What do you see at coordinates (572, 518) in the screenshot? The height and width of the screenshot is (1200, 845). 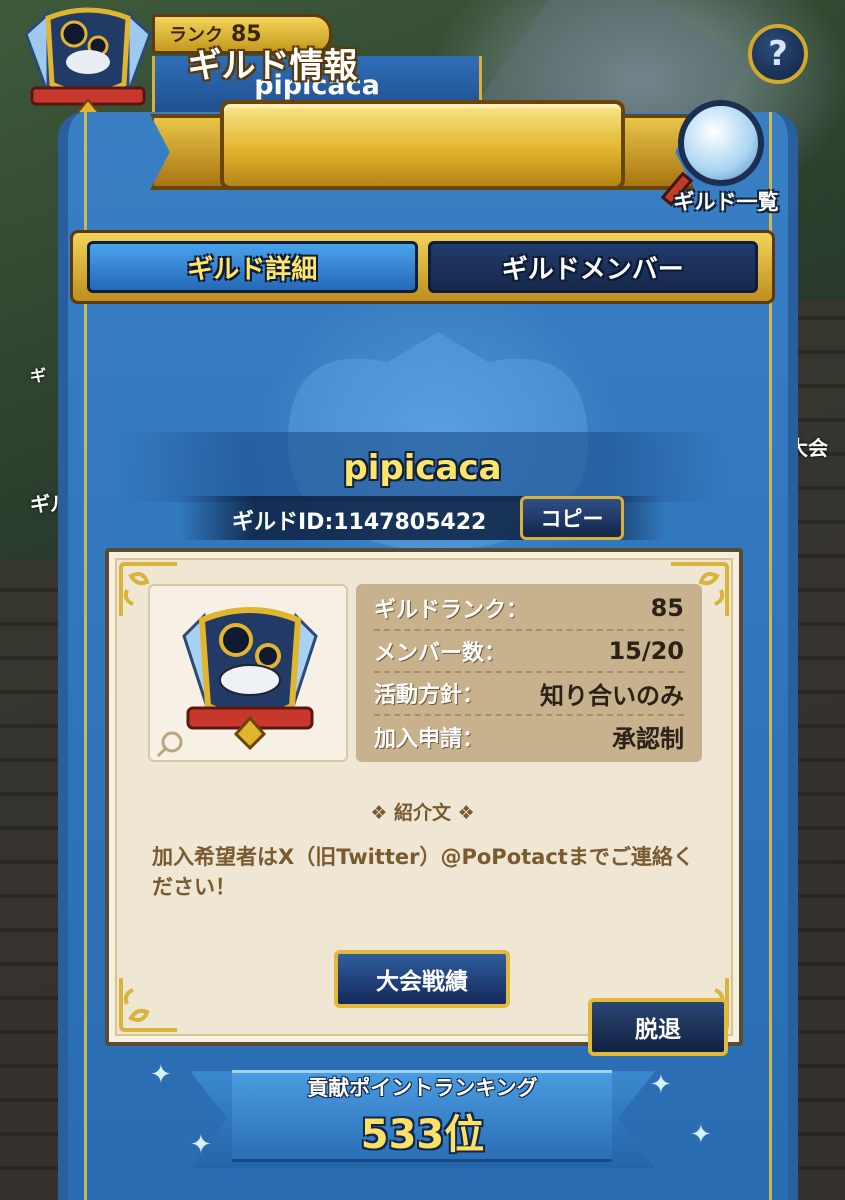 I see `copy-button: コピー` at bounding box center [572, 518].